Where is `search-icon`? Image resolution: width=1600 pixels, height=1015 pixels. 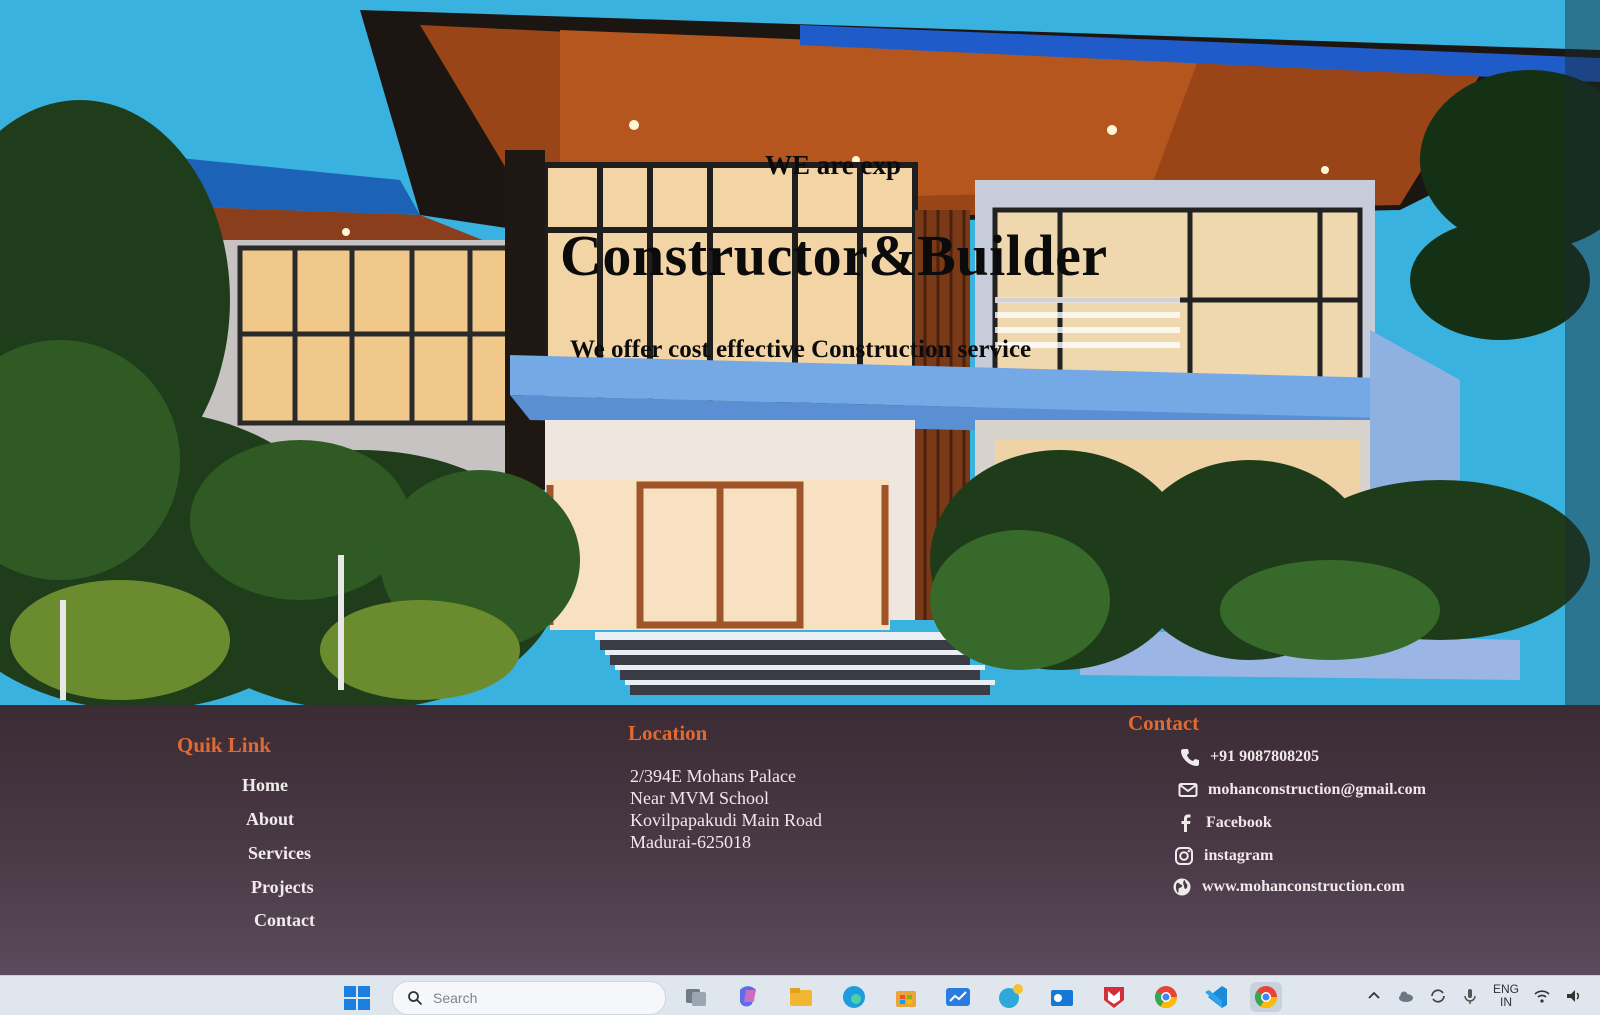 search-icon is located at coordinates (415, 998).